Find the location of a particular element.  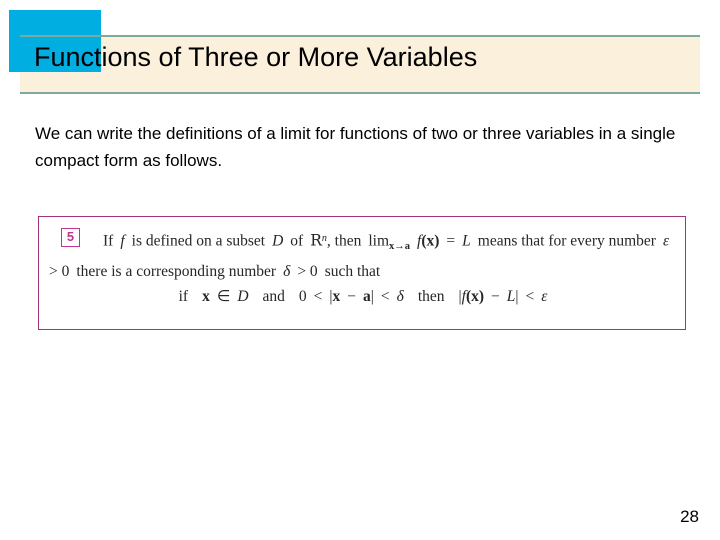

def-phrase-corresponding-number: there is a corresponding number is located at coordinates (176, 271).